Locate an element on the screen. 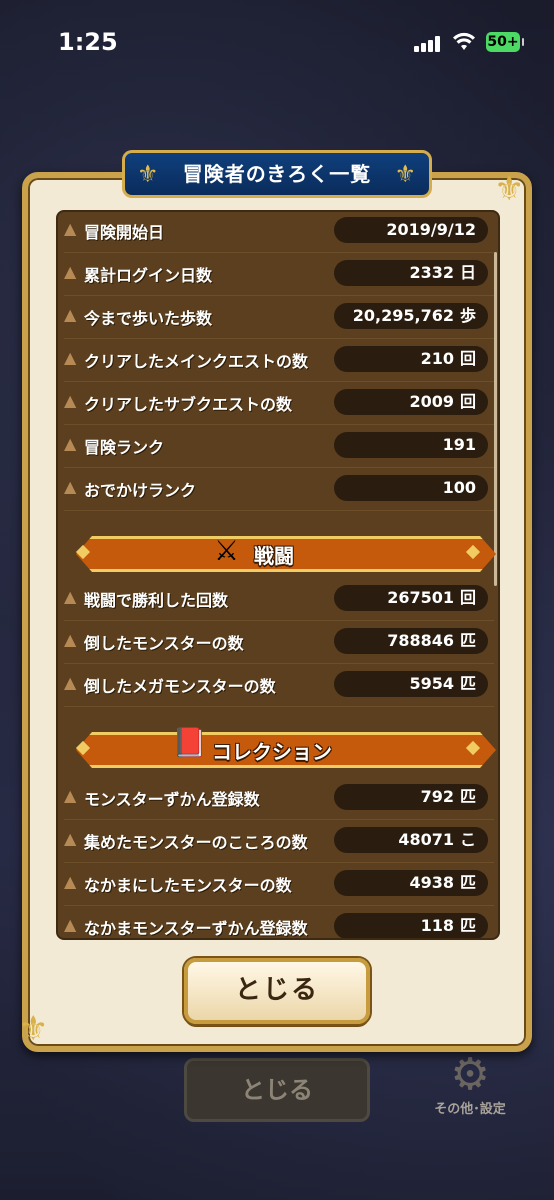 This screenshot has height=1200, width=554. record-label: 倒したモンスターの数 is located at coordinates (164, 643).